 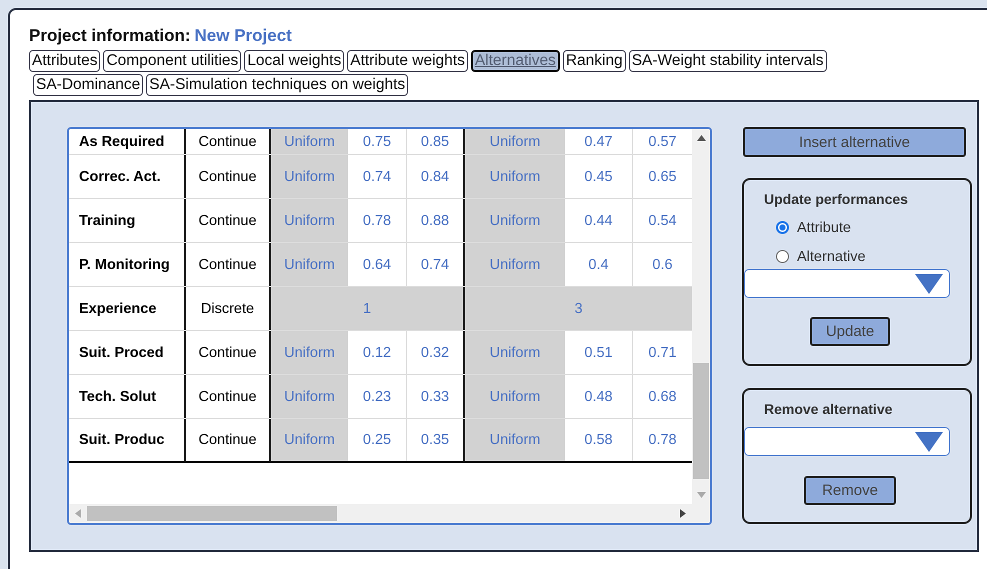 I want to click on tab: SA-Simulation techniques on weights, so click(x=277, y=85).